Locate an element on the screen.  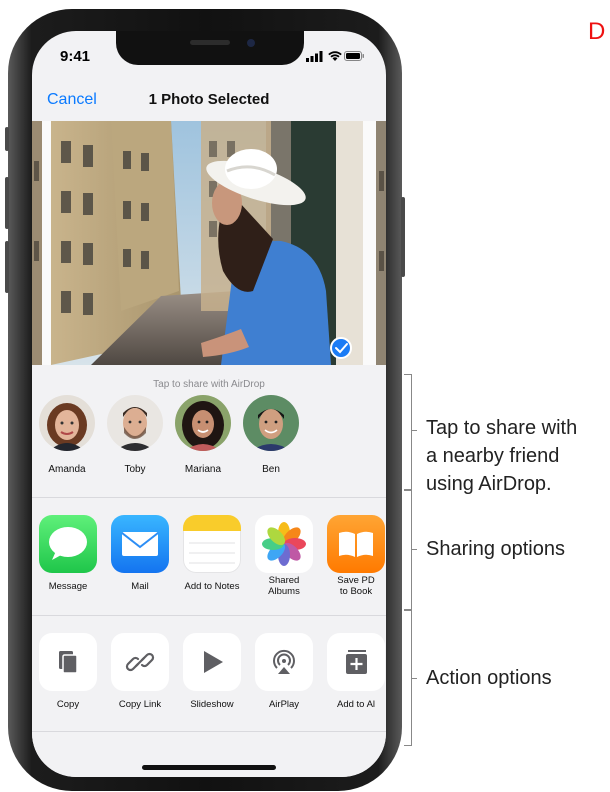
share-app-add-to-notes: Add to Notes is located at coordinates (212, 553).